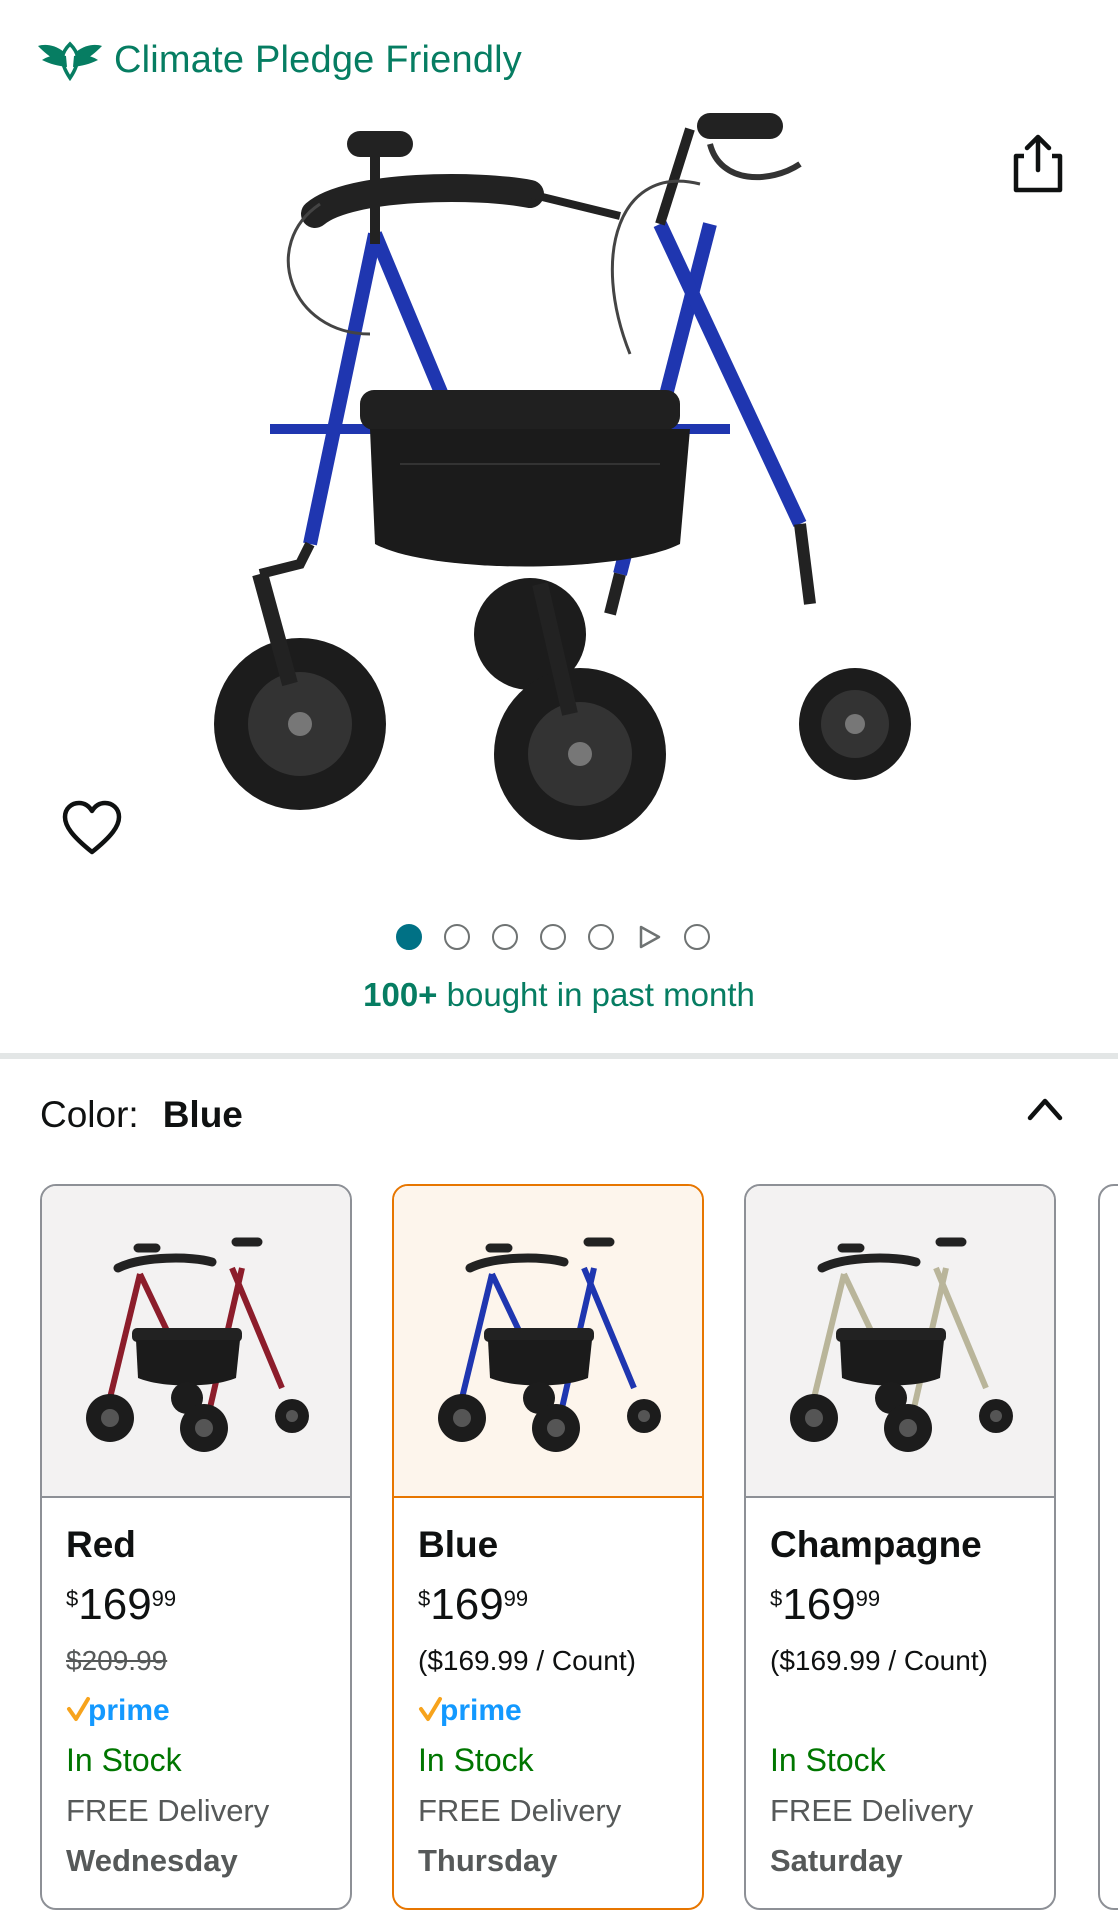  I want to click on climate-pledge-label: Climate Pledge Friendly, so click(318, 59).